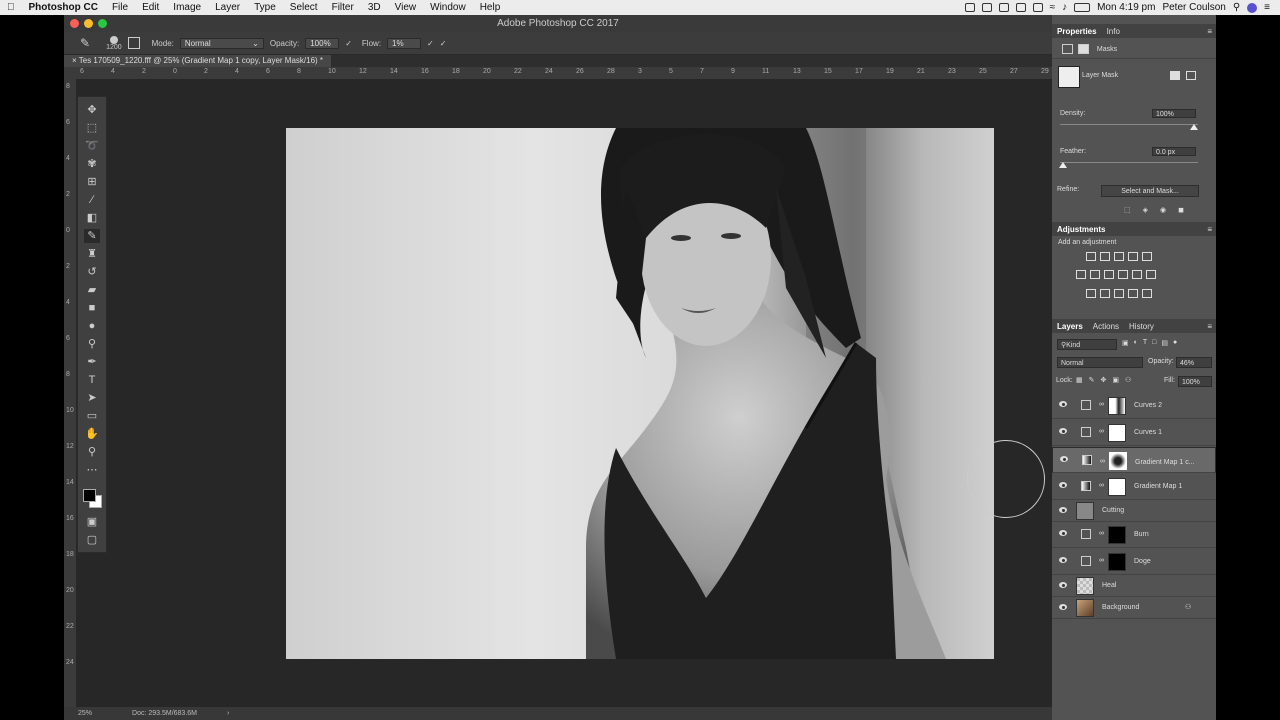  I want to click on vector-mask-icon, so click(1083, 49).